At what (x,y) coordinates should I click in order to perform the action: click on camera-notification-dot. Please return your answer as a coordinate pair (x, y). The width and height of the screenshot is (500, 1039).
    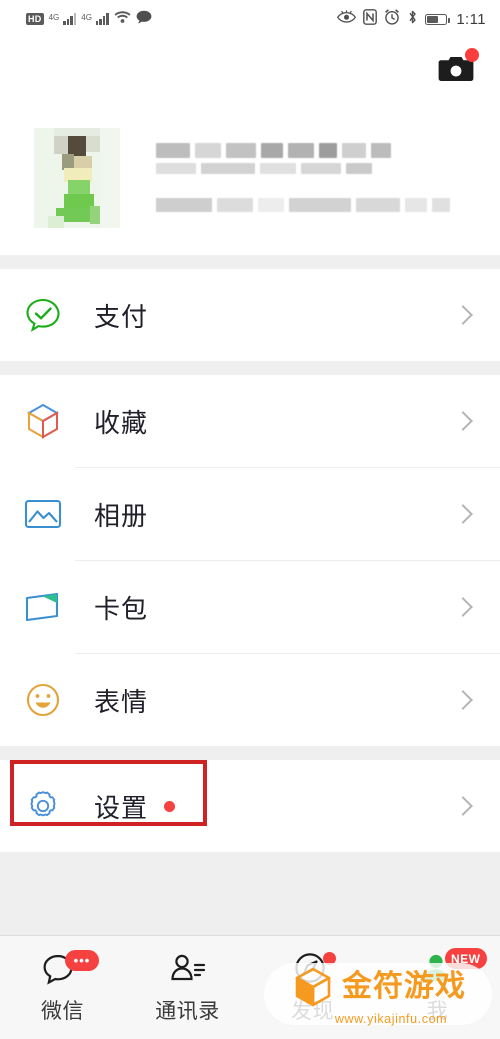
    Looking at the image, I should click on (472, 55).